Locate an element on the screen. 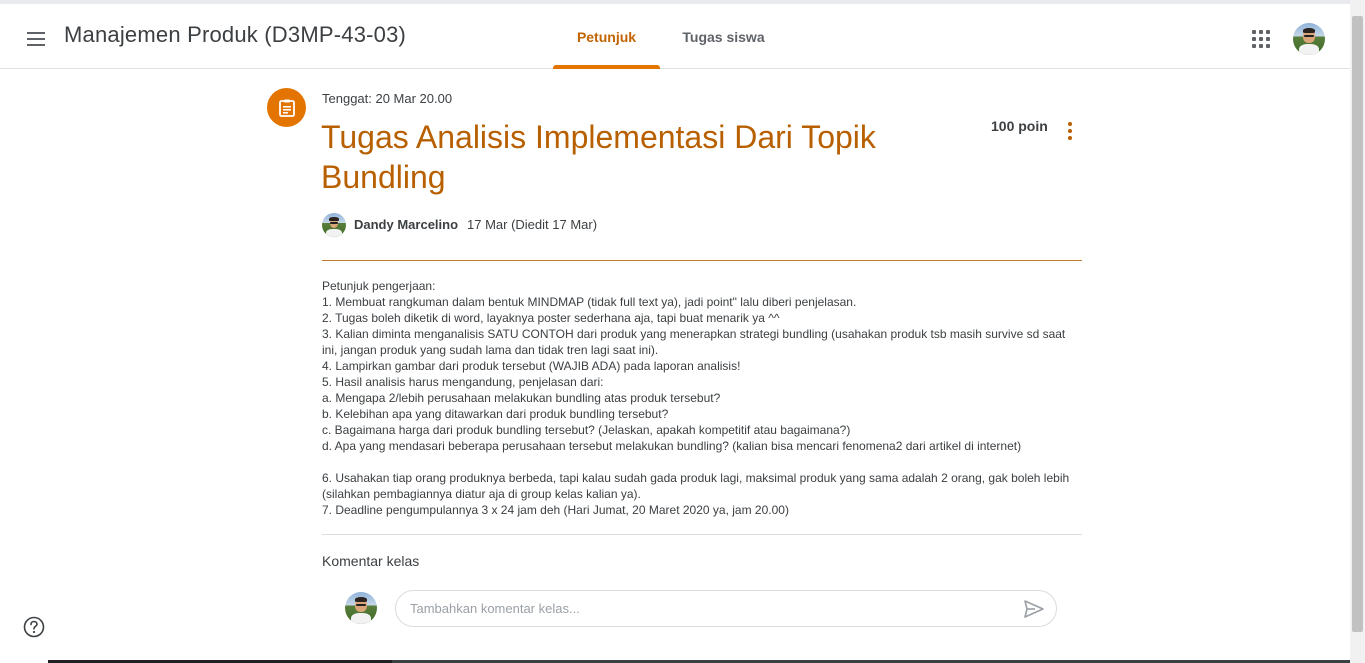 The image size is (1365, 663). author-name: Dandy Marcelino is located at coordinates (406, 224).